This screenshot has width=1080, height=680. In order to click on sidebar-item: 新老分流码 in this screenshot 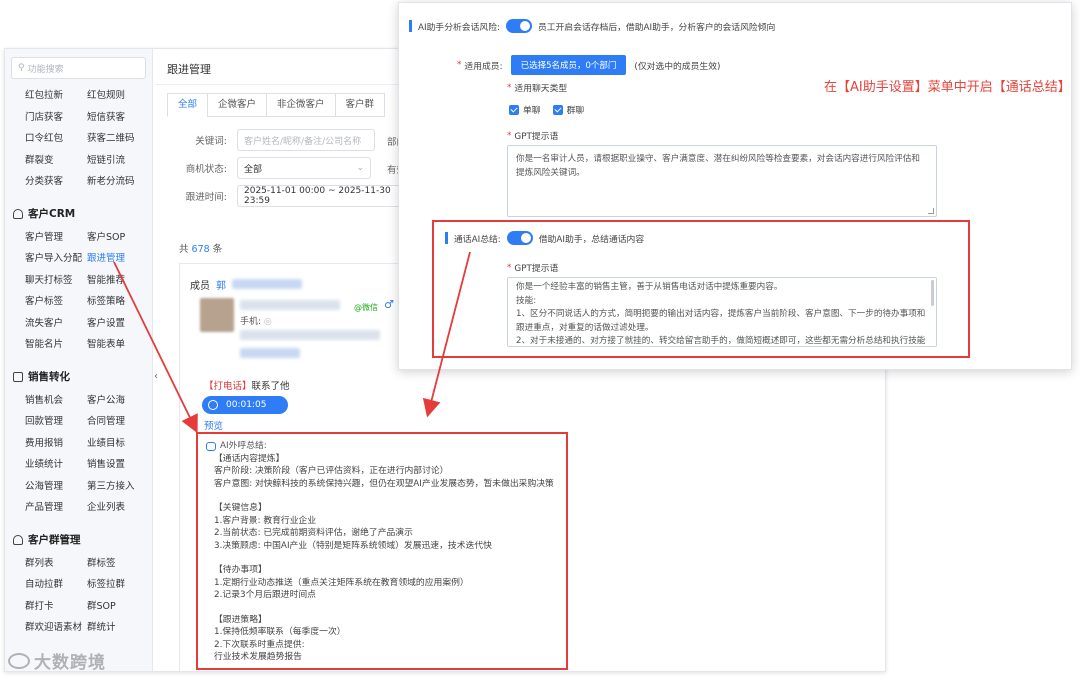, I will do `click(118, 182)`.